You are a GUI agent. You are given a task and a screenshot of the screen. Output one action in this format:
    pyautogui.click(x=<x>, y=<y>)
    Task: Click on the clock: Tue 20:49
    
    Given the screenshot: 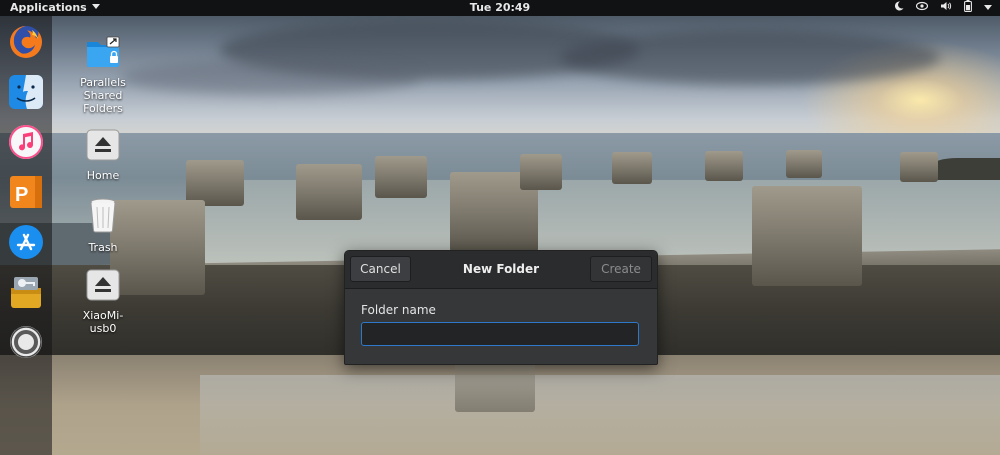 What is the action you would take?
    pyautogui.click(x=500, y=8)
    